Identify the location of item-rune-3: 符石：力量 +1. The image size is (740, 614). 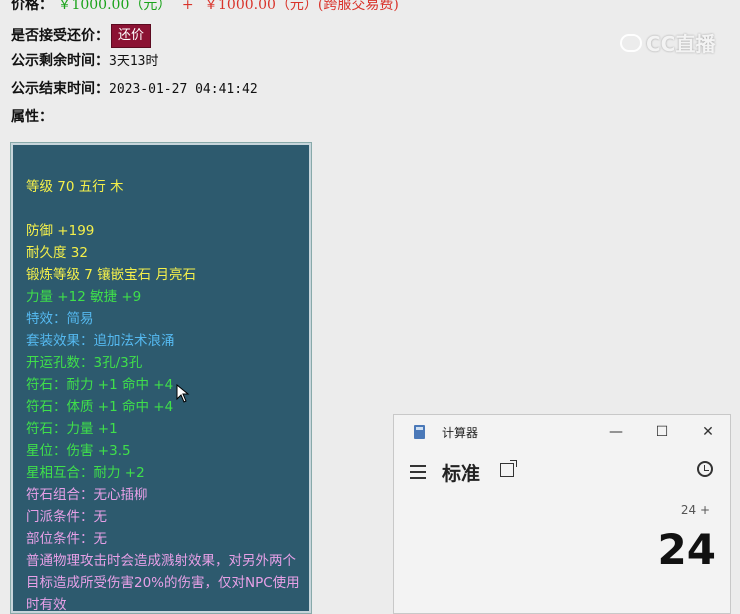
(72, 429).